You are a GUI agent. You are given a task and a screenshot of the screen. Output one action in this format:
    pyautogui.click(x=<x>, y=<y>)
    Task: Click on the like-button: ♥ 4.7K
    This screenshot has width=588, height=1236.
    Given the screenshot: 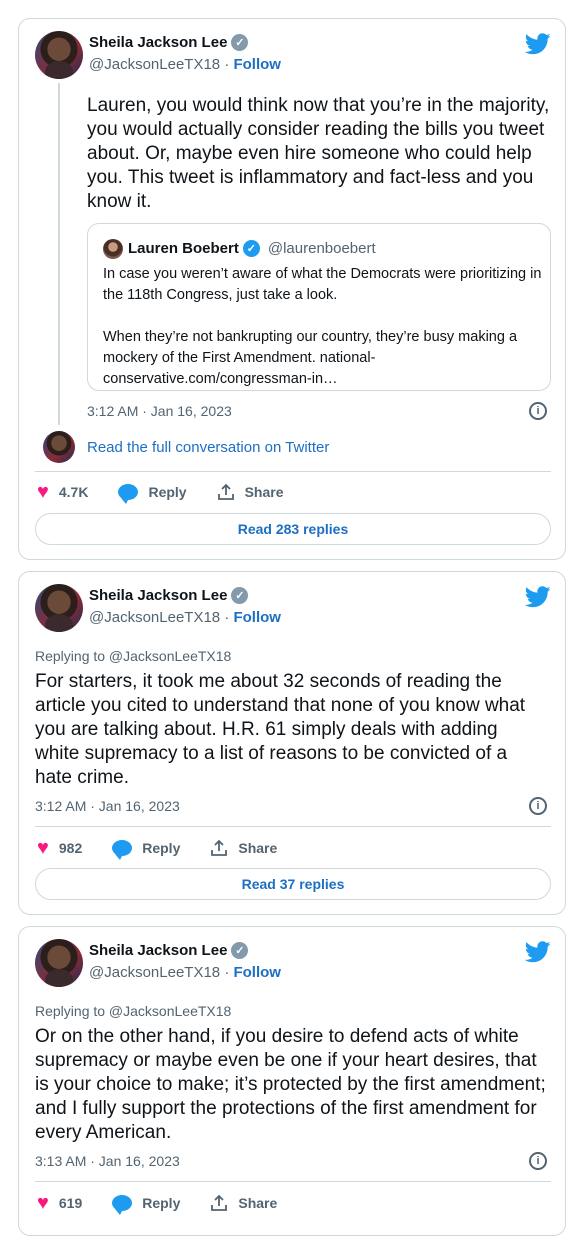 What is the action you would take?
    pyautogui.click(x=62, y=492)
    